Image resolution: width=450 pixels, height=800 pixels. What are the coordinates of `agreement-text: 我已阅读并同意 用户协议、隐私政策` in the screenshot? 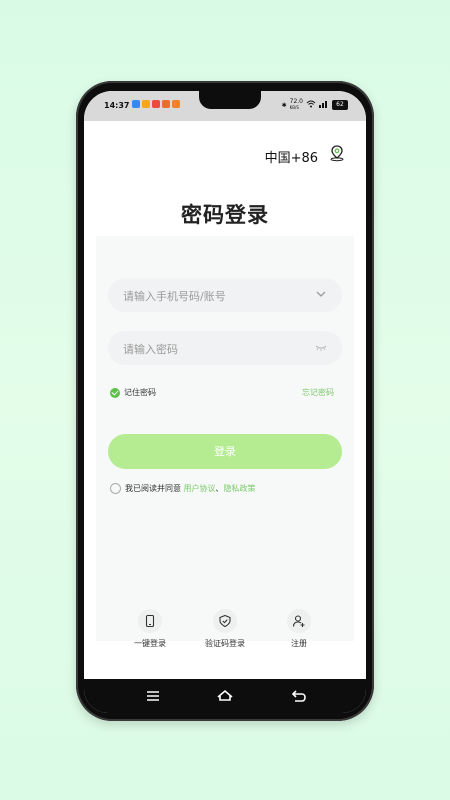 It's located at (190, 488).